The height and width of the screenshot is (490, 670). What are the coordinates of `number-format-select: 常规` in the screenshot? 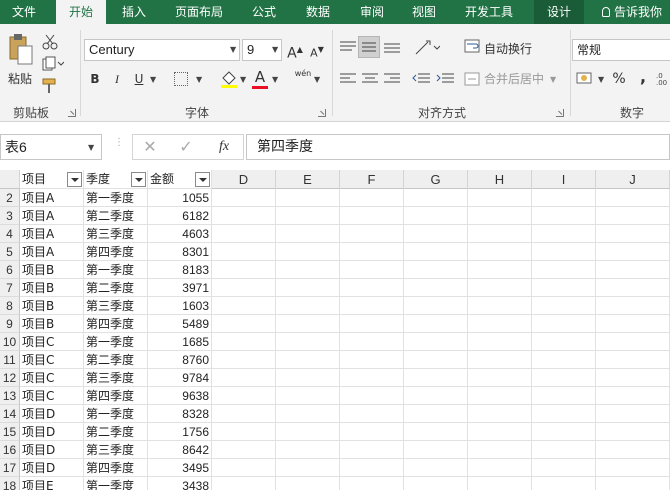 It's located at (621, 50).